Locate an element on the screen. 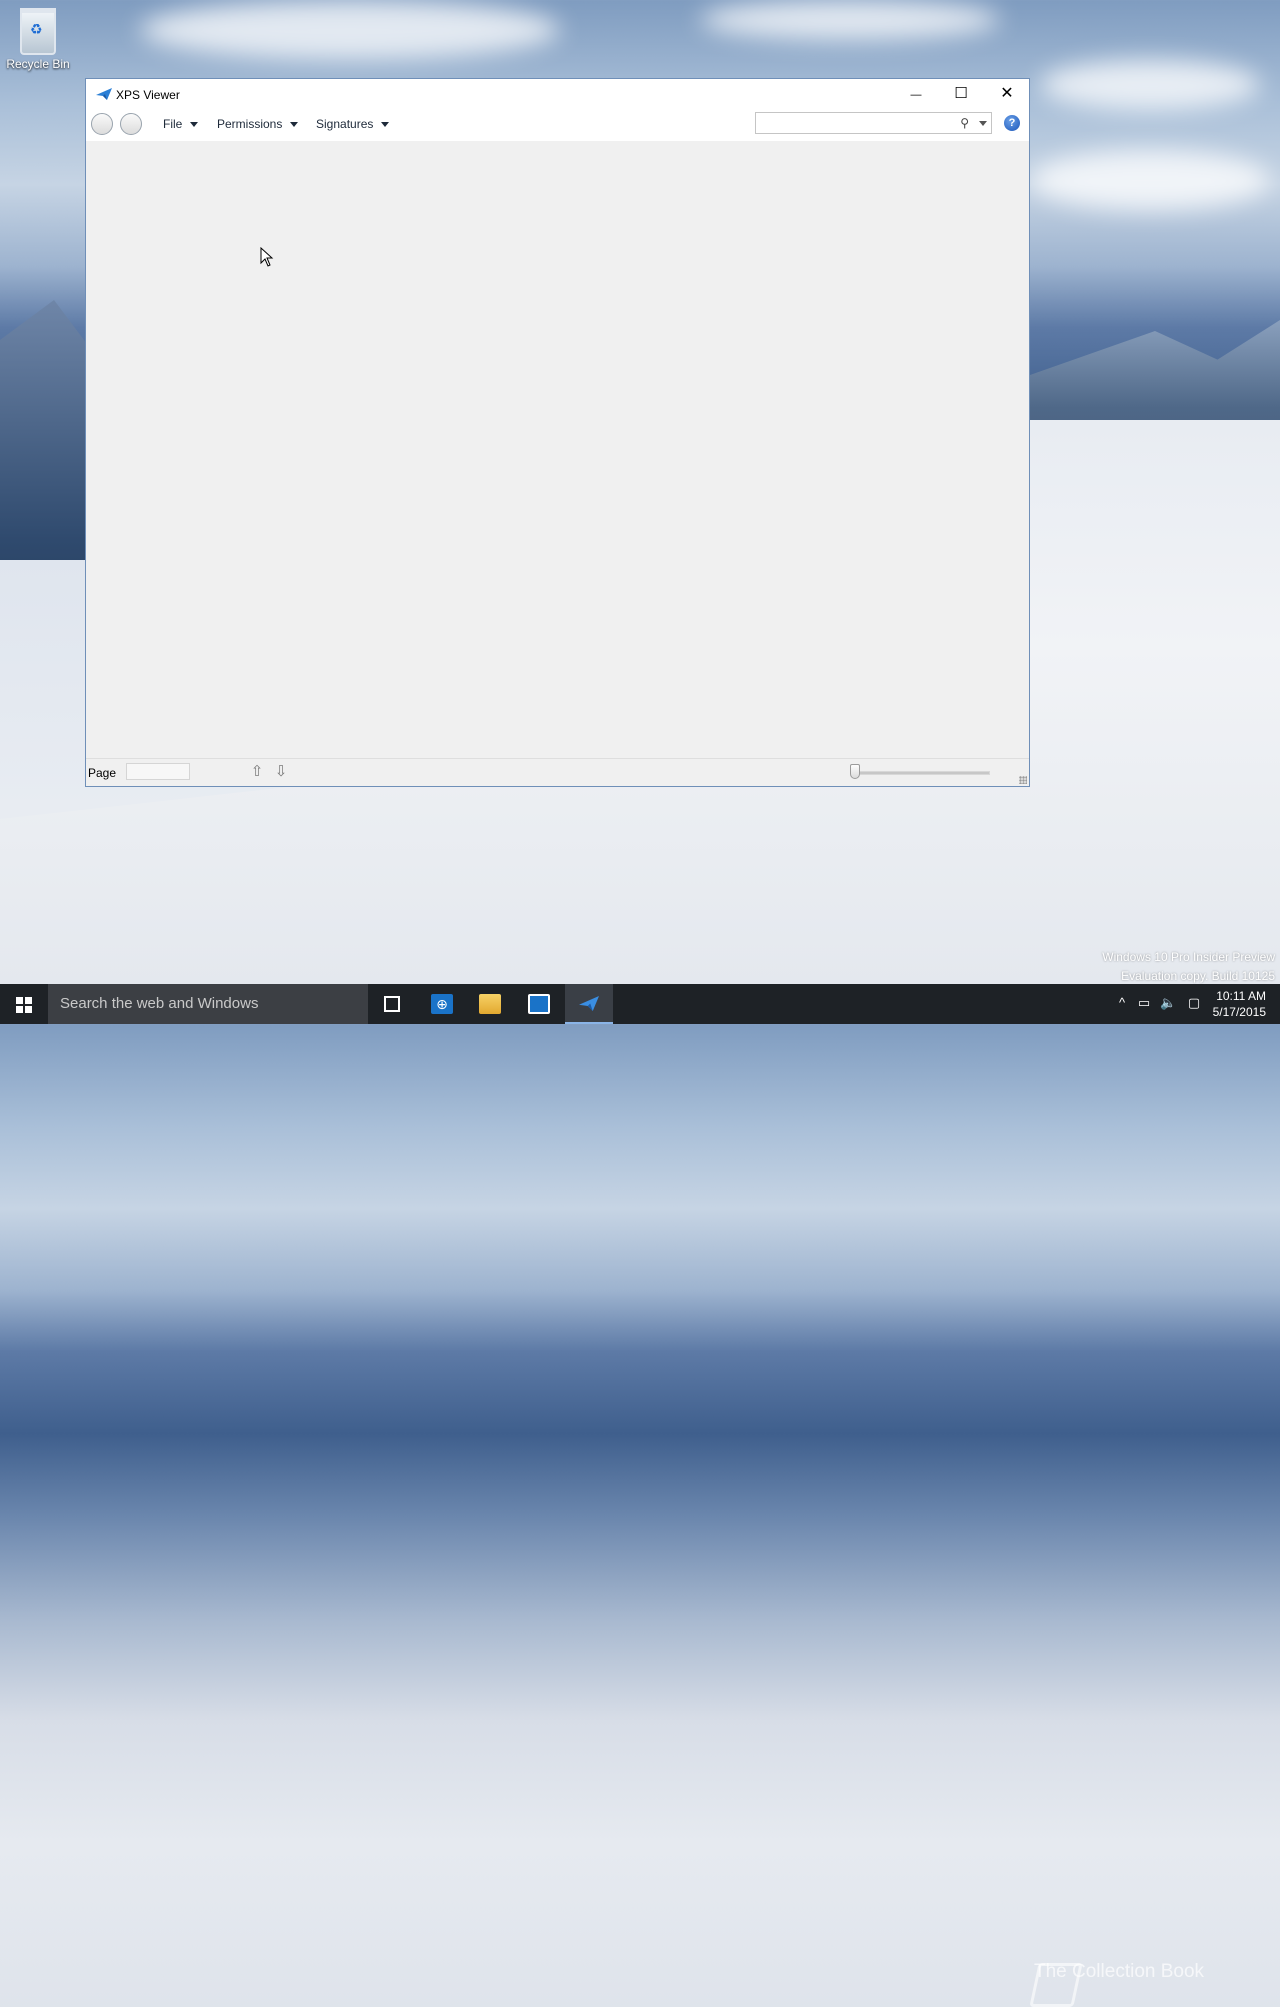  maximize-icon: ☐ is located at coordinates (961, 93).